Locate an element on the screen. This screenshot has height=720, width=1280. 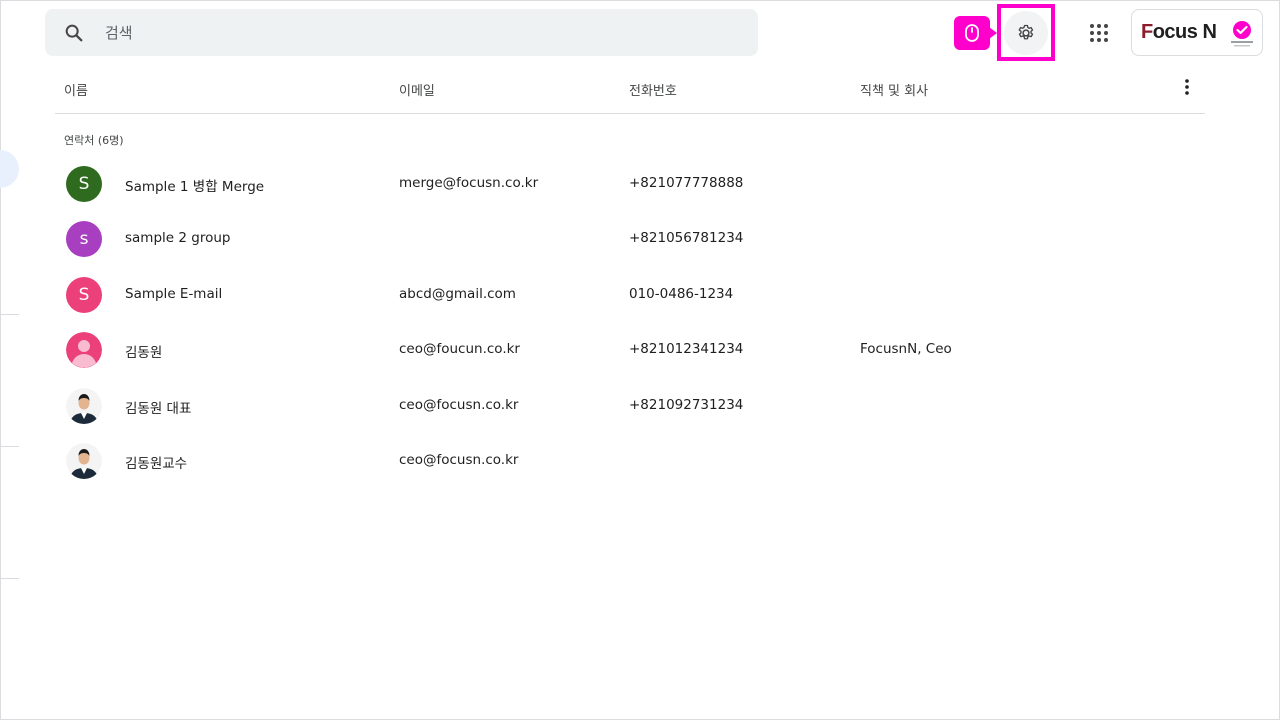
contact-row: s sample 2 group +821056781234 is located at coordinates (630, 238).